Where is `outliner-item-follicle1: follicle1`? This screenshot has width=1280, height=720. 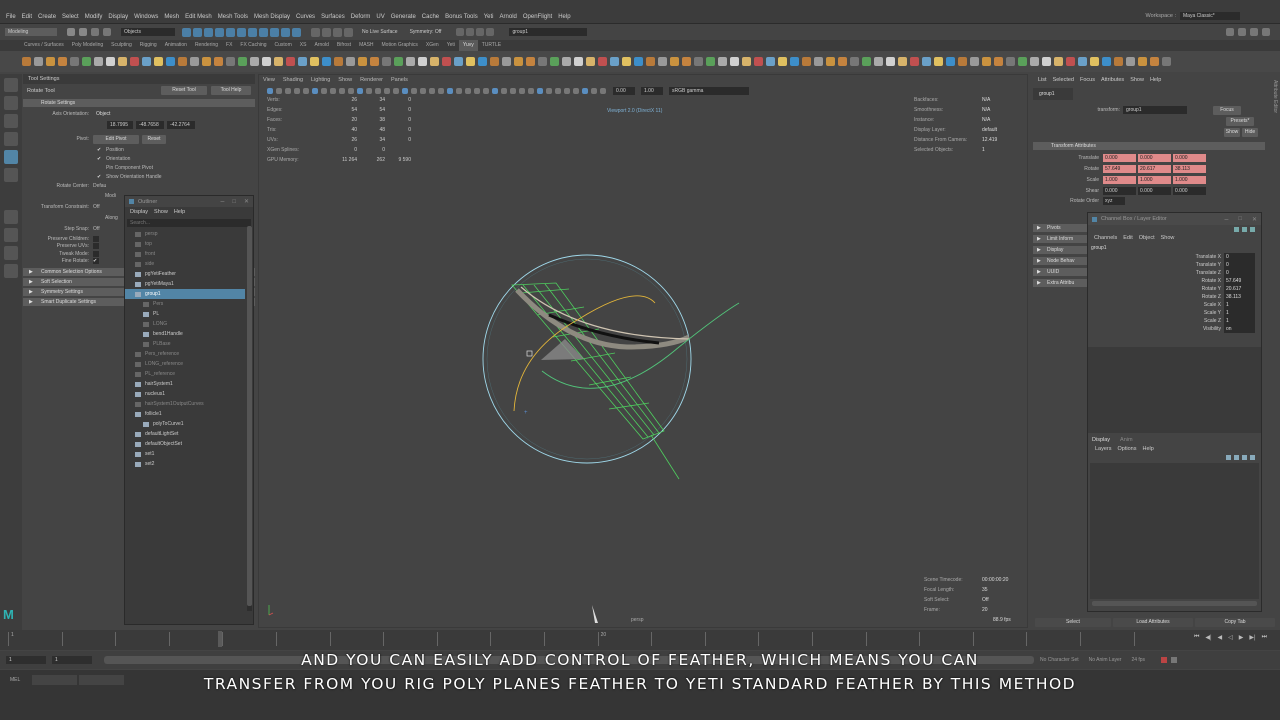 outliner-item-follicle1: follicle1 is located at coordinates (185, 414).